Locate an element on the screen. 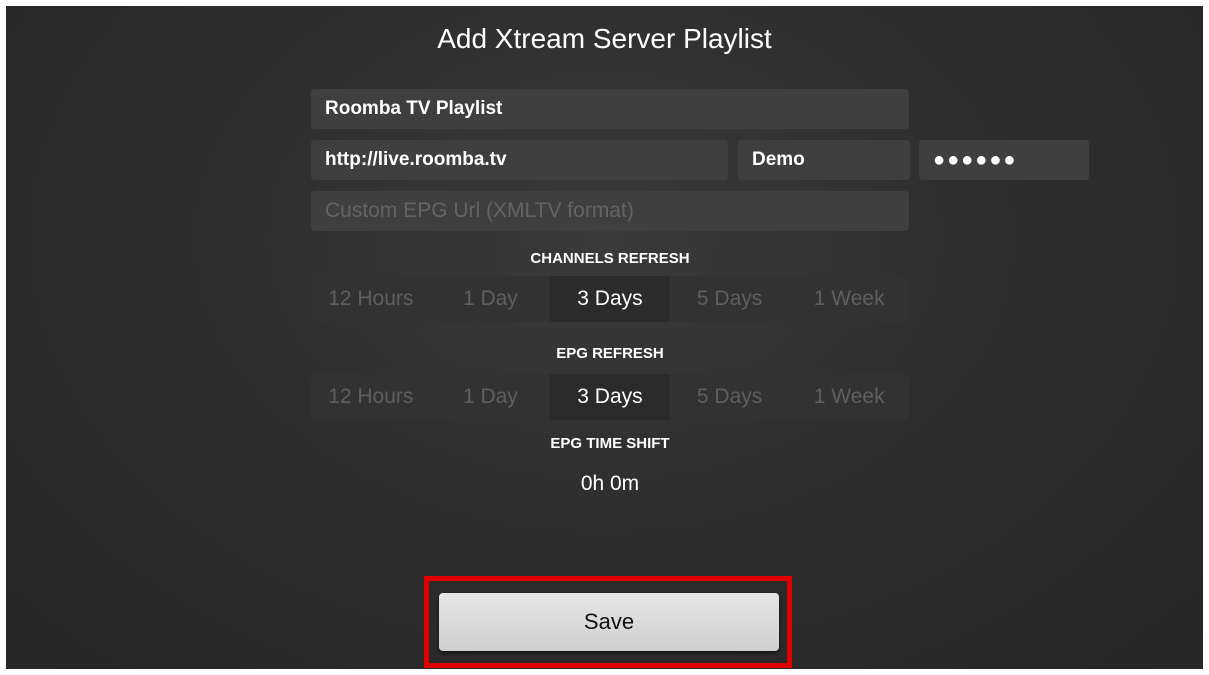  epg-url-field: Custom EPG Url (XMLTV format) is located at coordinates (610, 211).